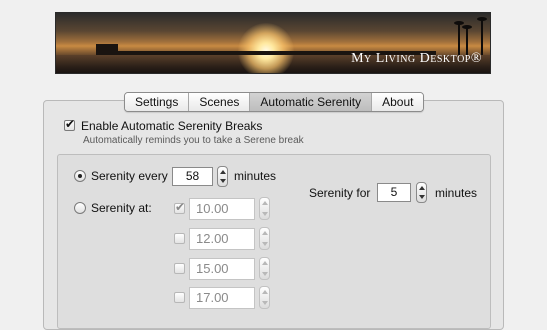 Image resolution: width=547 pixels, height=330 pixels. Describe the element at coordinates (222, 269) in the screenshot. I see `time-3-input: 15.00` at that location.